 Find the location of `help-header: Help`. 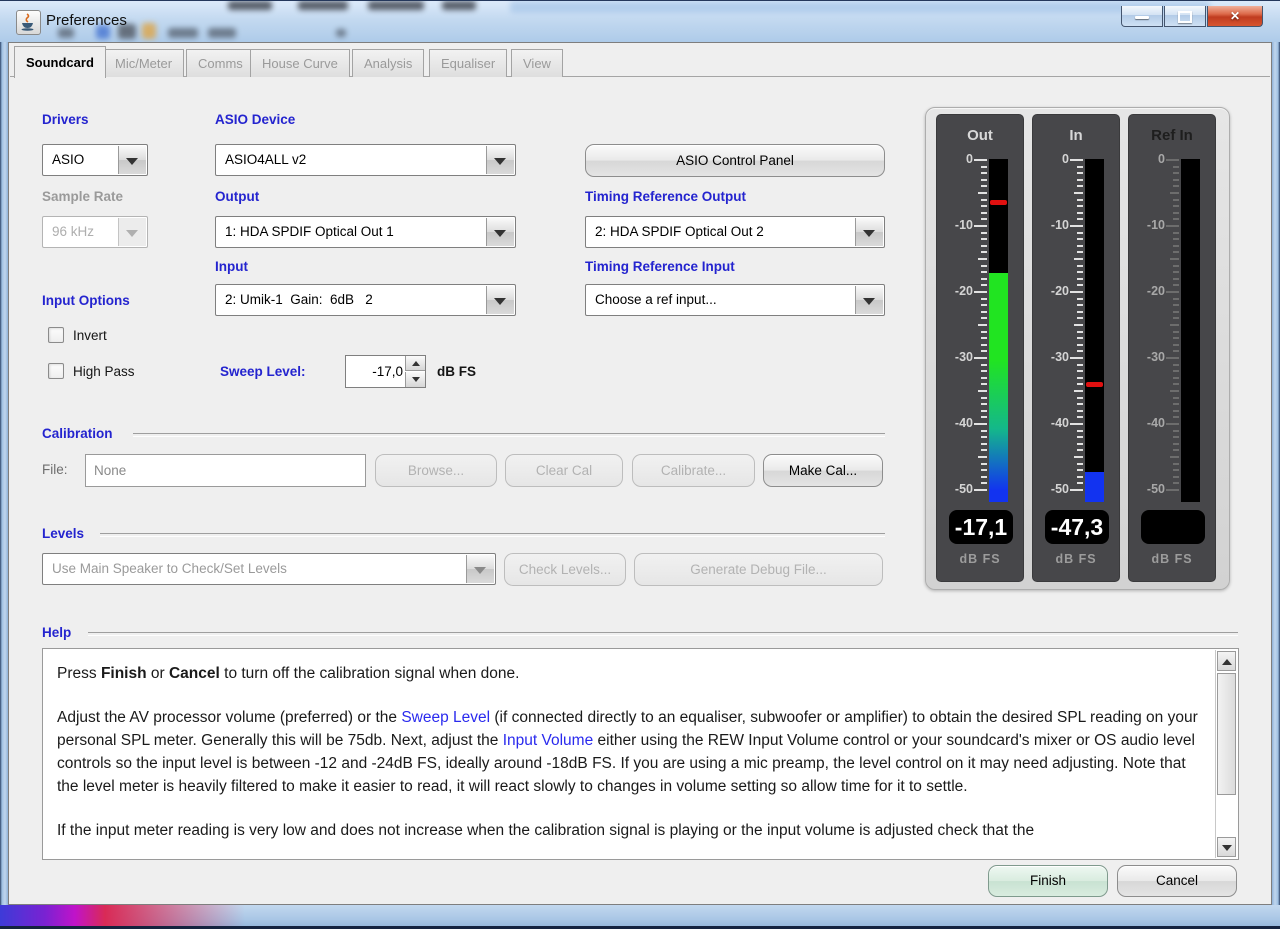

help-header: Help is located at coordinates (57, 632).